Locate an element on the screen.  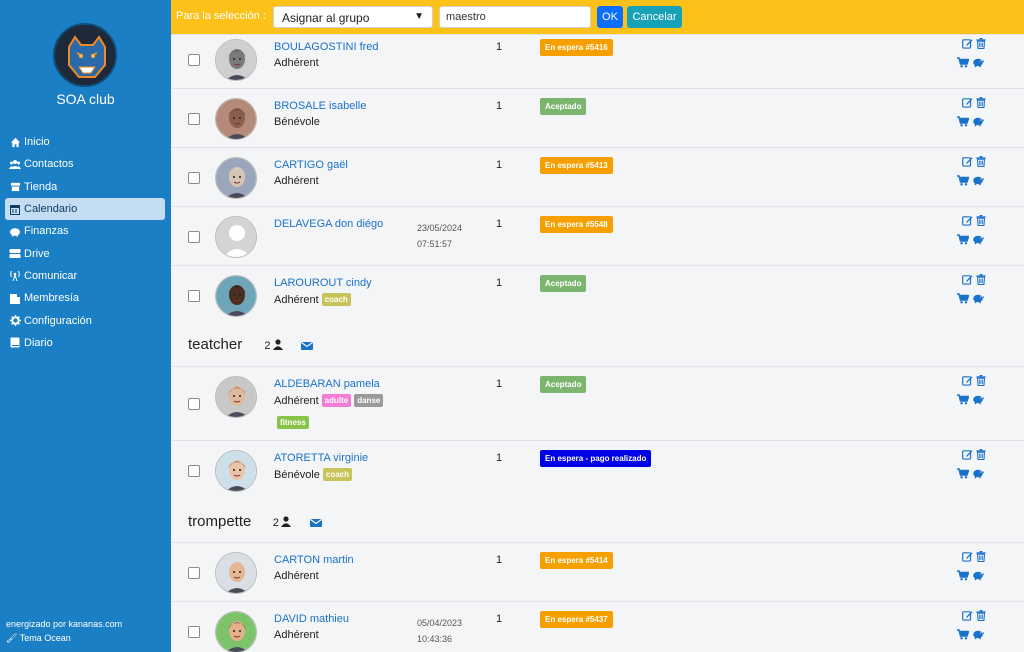
nav-item-inicio: Inicio is located at coordinates (85, 142).